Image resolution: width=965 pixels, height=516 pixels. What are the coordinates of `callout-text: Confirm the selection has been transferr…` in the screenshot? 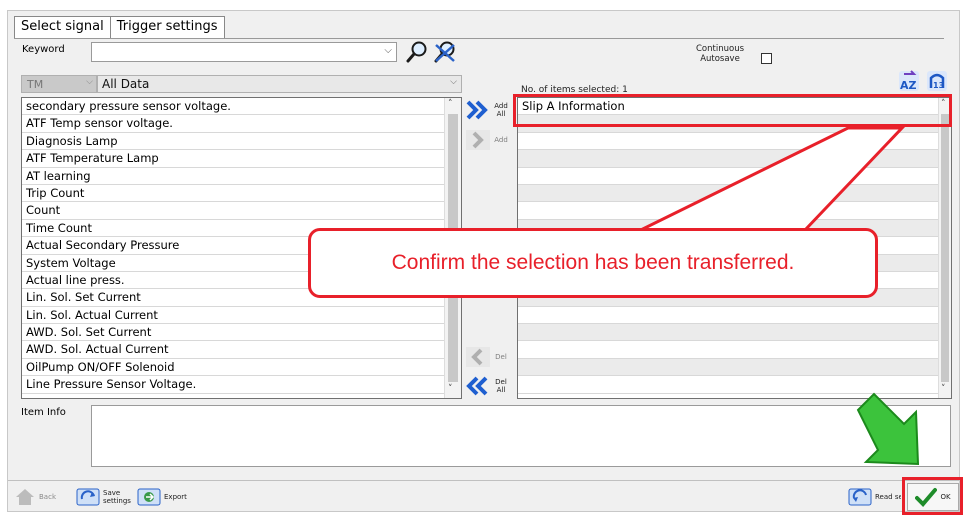 It's located at (593, 262).